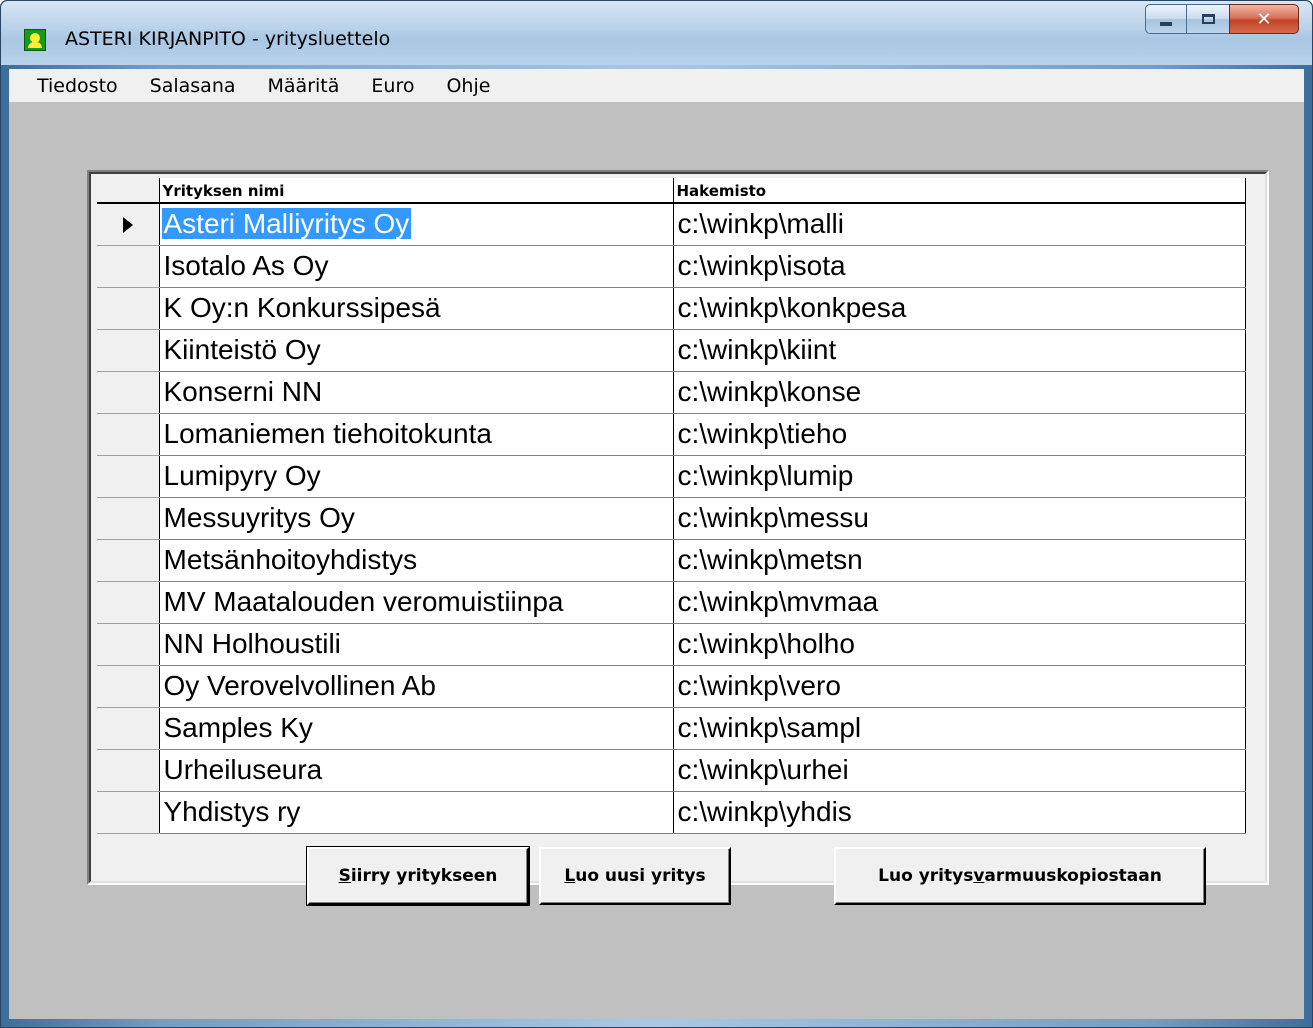  Describe the element at coordinates (286, 224) in the screenshot. I see `company-name: Asteri Malliyritys Oy` at that location.